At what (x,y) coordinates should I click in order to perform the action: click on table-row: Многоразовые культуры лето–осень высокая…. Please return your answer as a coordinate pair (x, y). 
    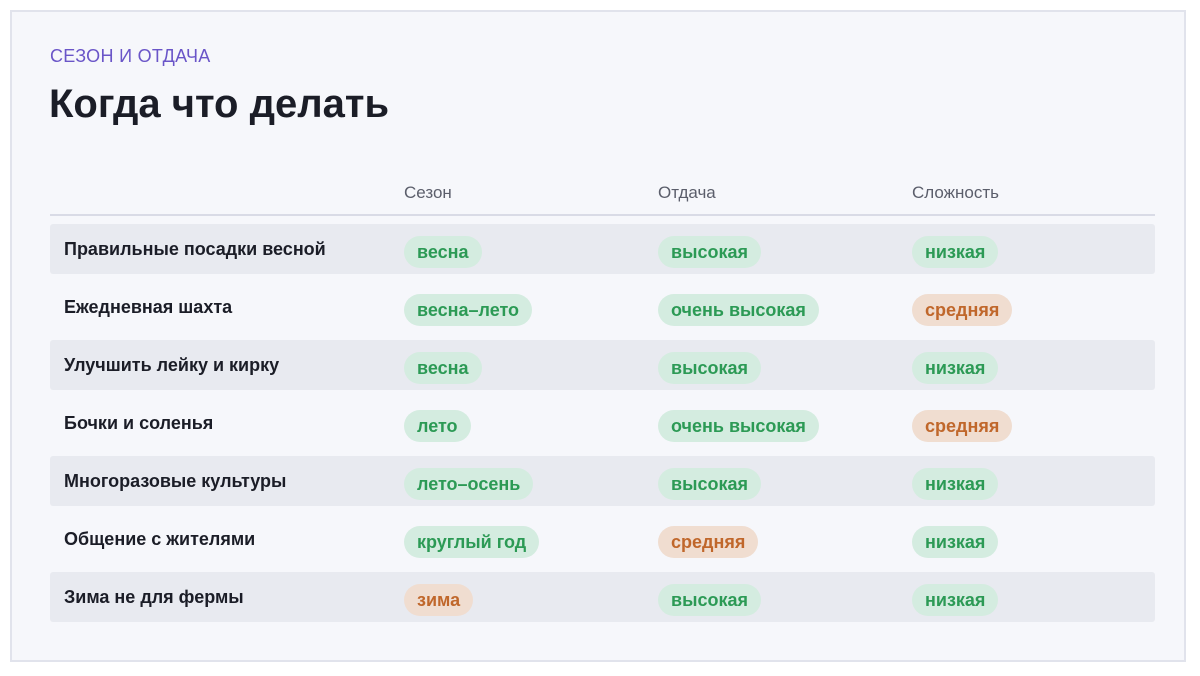
    Looking at the image, I should click on (602, 481).